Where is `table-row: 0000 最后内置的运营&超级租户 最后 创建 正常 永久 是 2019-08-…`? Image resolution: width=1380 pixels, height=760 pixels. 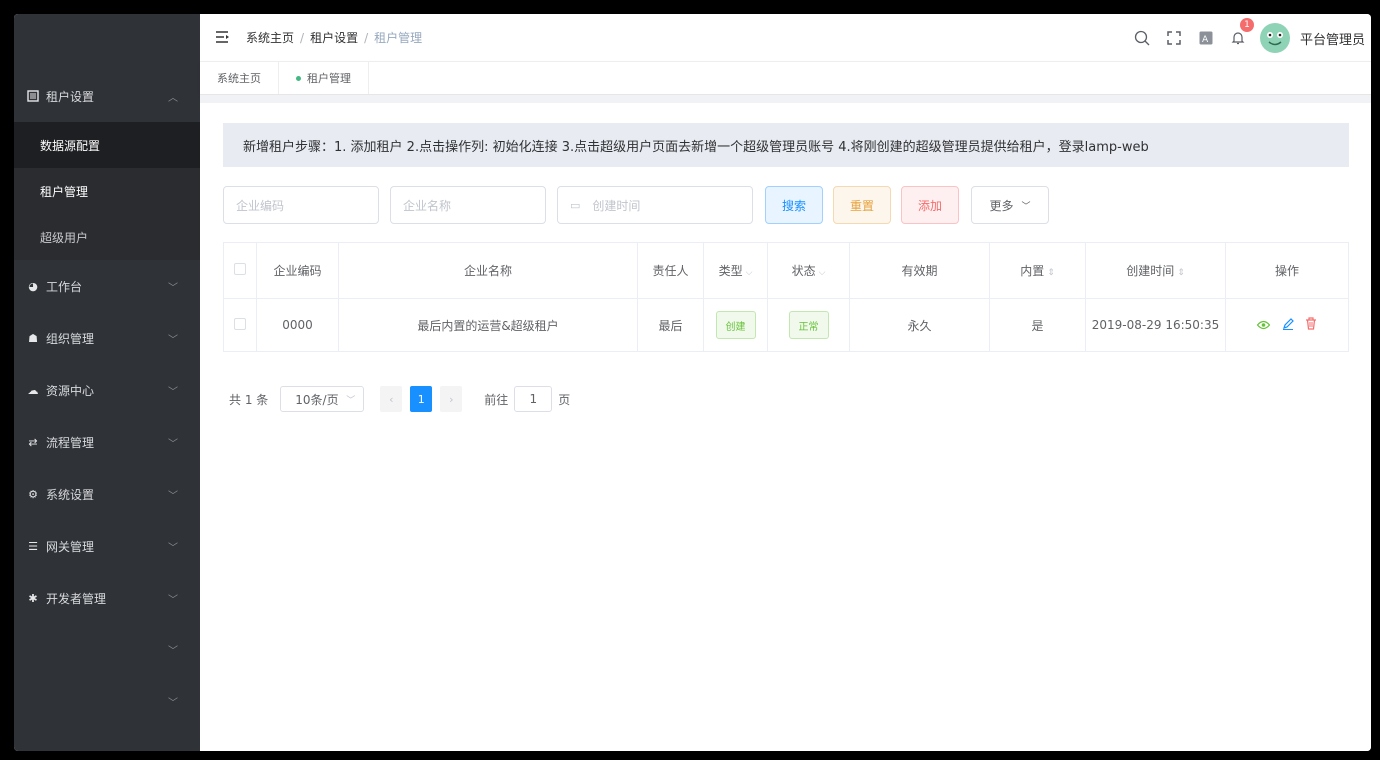 table-row: 0000 最后内置的运营&超级租户 最后 创建 正常 永久 是 2019-08-… is located at coordinates (786, 325).